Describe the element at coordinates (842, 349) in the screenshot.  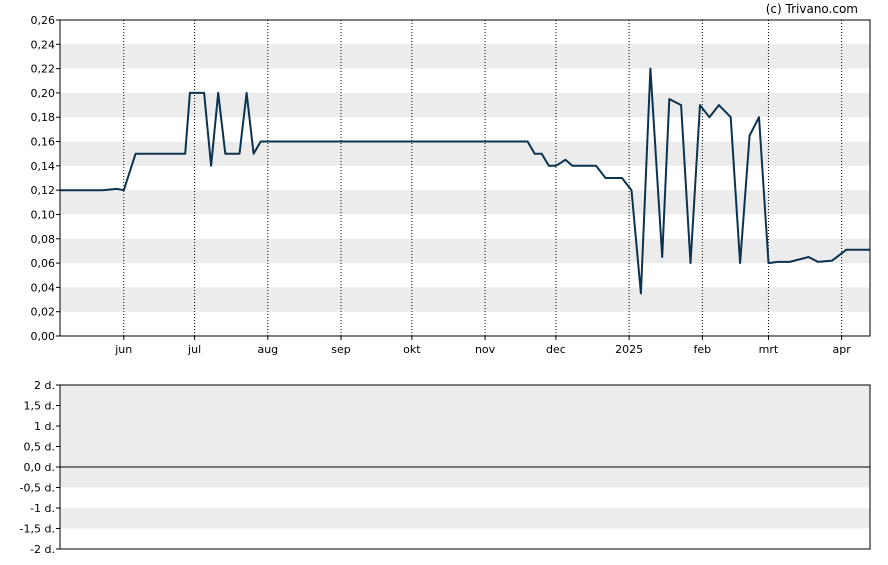
I see `x-tick-label: apr` at that location.